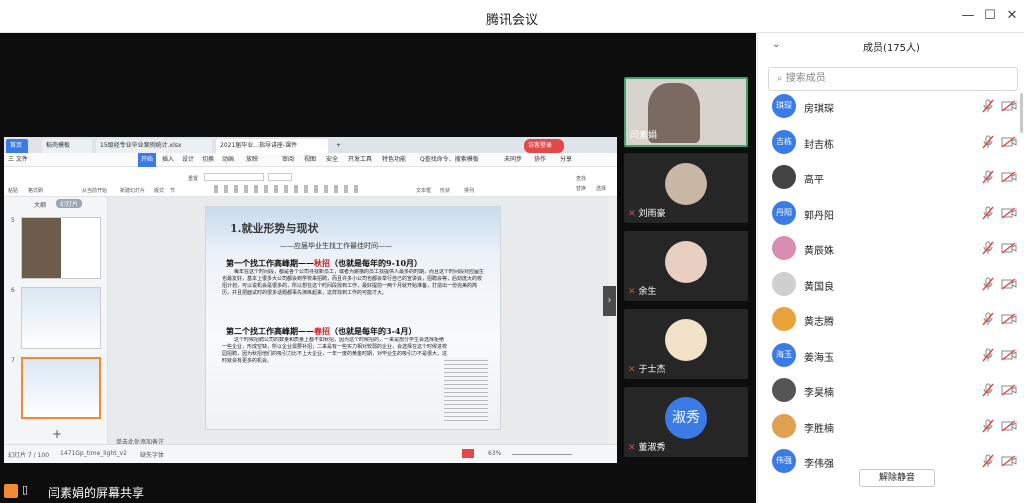  What do you see at coordinates (25, 489) in the screenshot?
I see `mic-icon: ▯` at bounding box center [25, 489].